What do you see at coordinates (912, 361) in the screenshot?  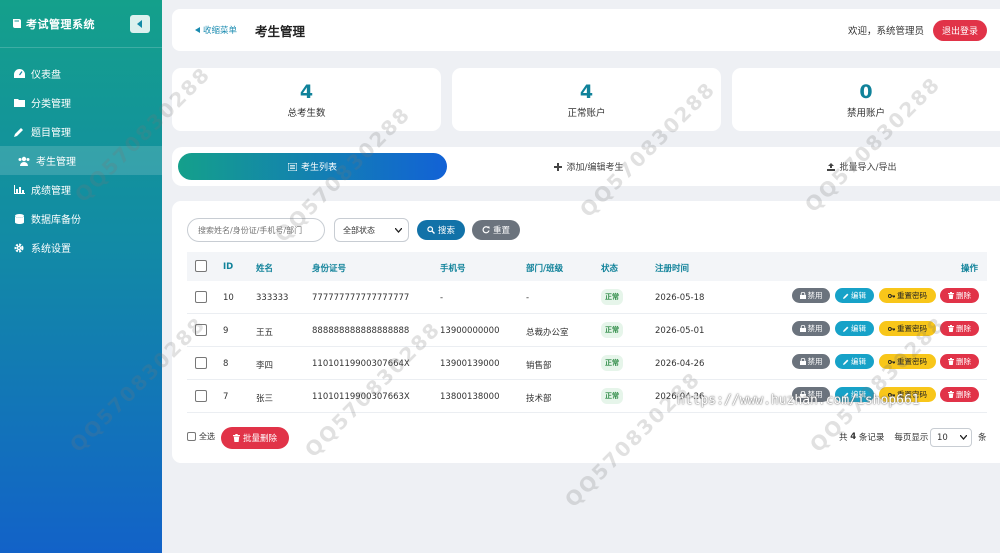 I see `reset-password-label: 重置密码` at bounding box center [912, 361].